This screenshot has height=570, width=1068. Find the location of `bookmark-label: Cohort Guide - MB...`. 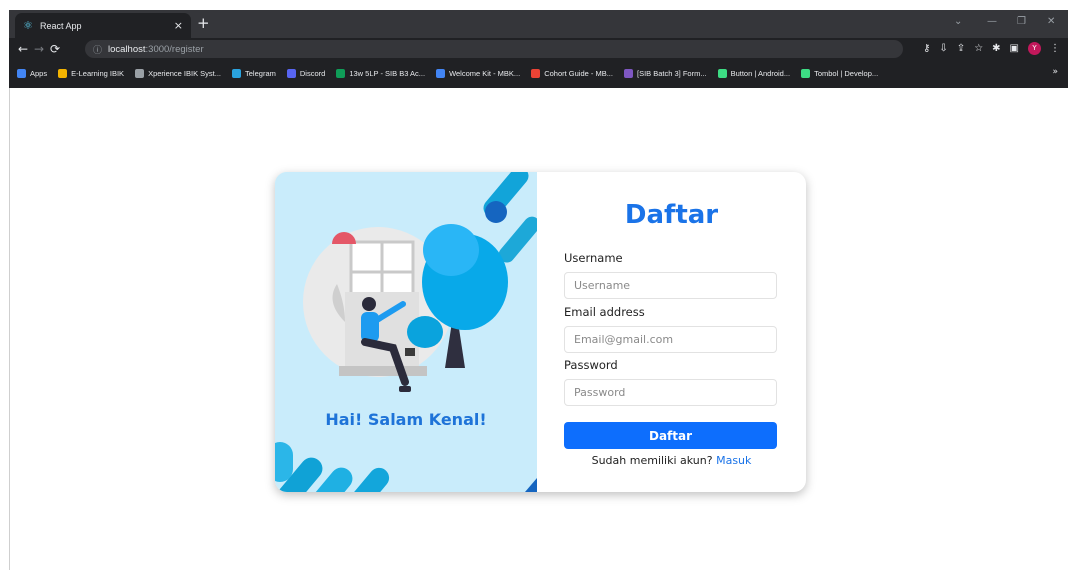

bookmark-label: Cohort Guide - MB... is located at coordinates (578, 73).